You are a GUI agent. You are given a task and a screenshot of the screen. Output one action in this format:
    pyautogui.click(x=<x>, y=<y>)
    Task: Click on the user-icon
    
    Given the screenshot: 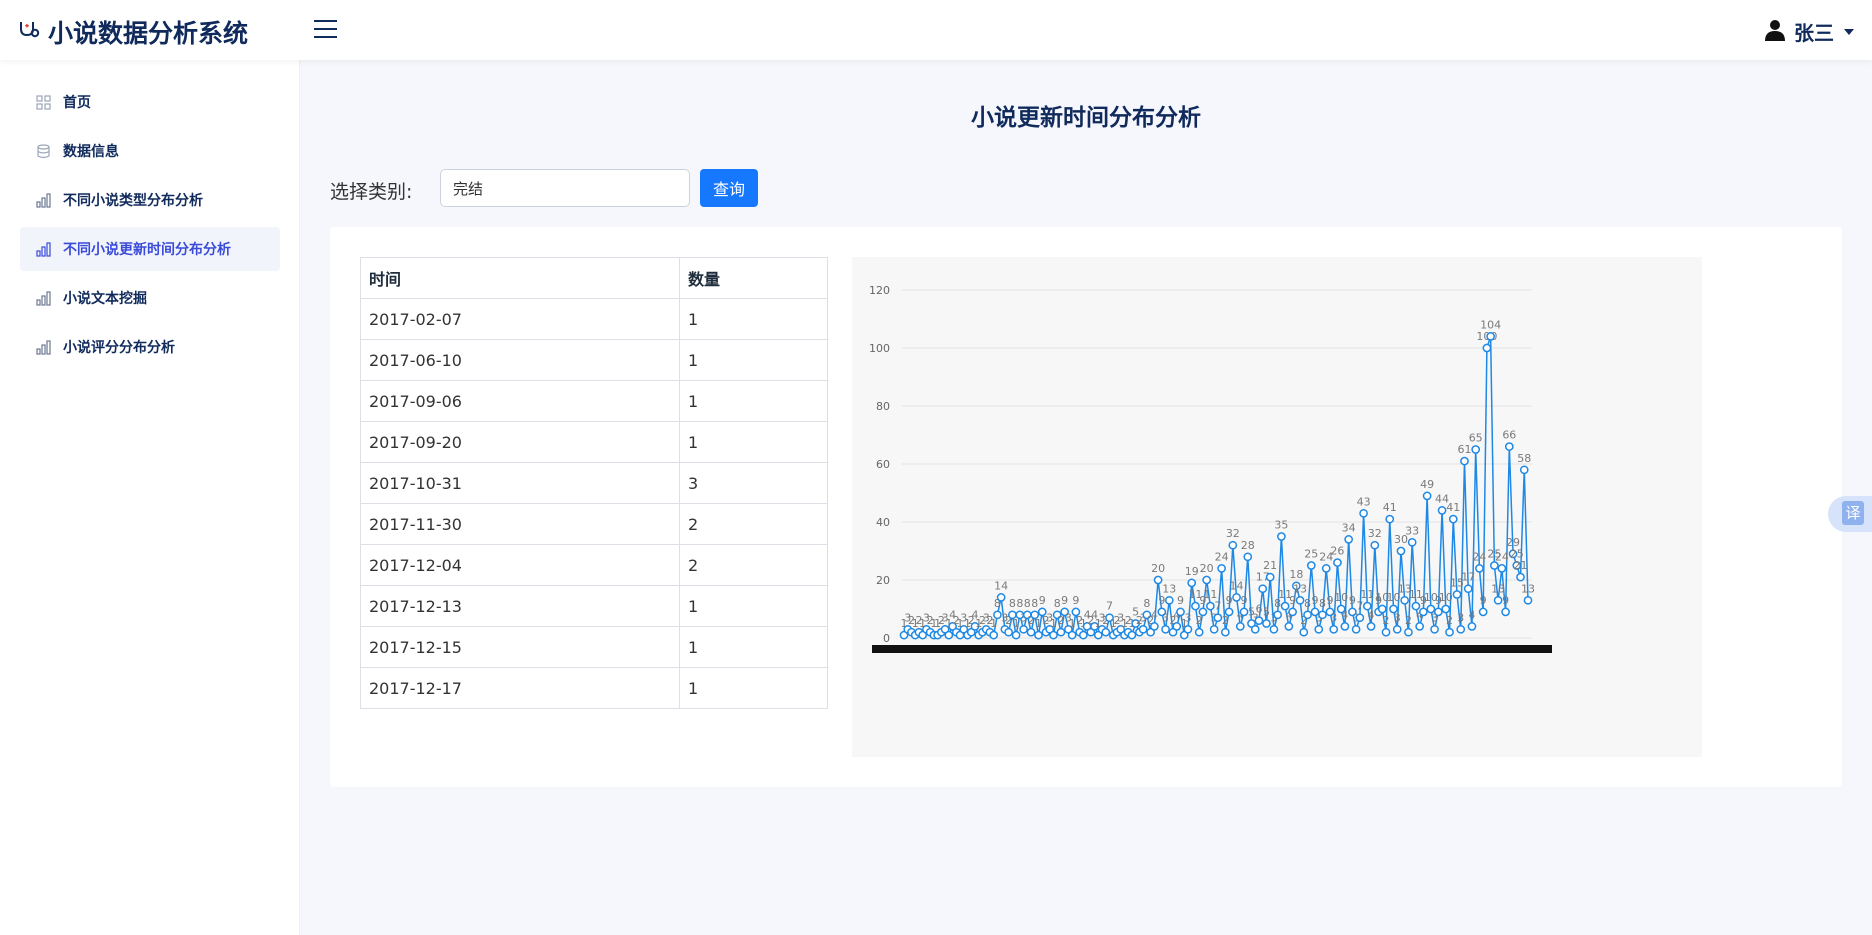 What is the action you would take?
    pyautogui.click(x=1775, y=32)
    